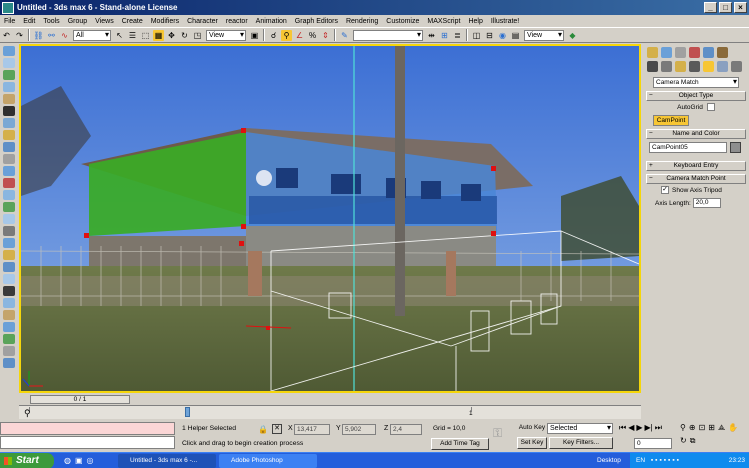  What do you see at coordinates (330, 412) in the screenshot?
I see `track-bar: 1` at bounding box center [330, 412].